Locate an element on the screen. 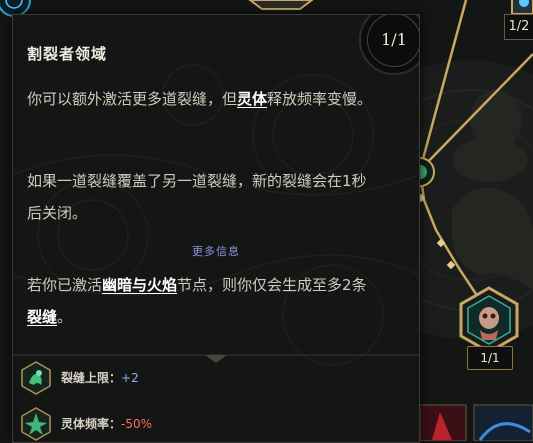 This screenshot has height=443, width=533. spirit-frequency-icon is located at coordinates (36, 424).